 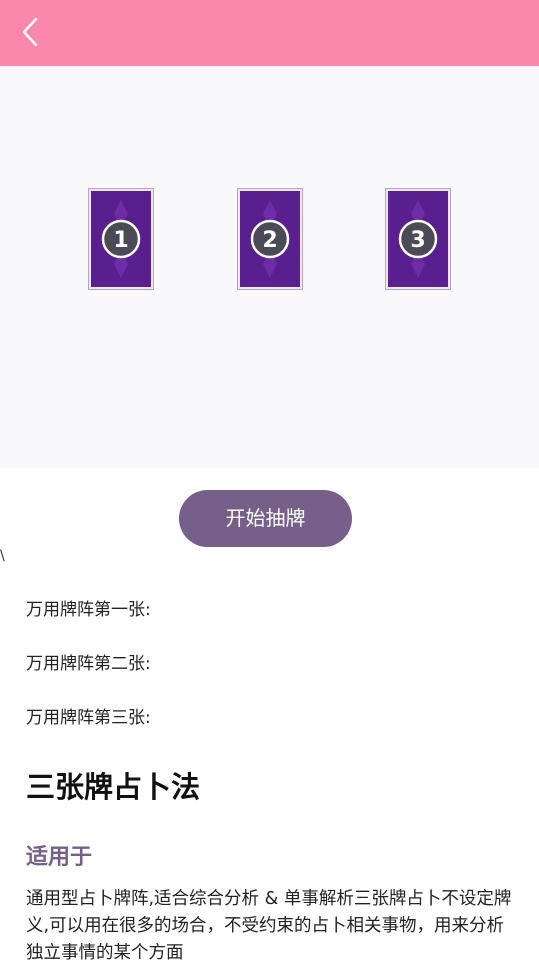 I want to click on tarot-card-2: 2, so click(x=270, y=239).